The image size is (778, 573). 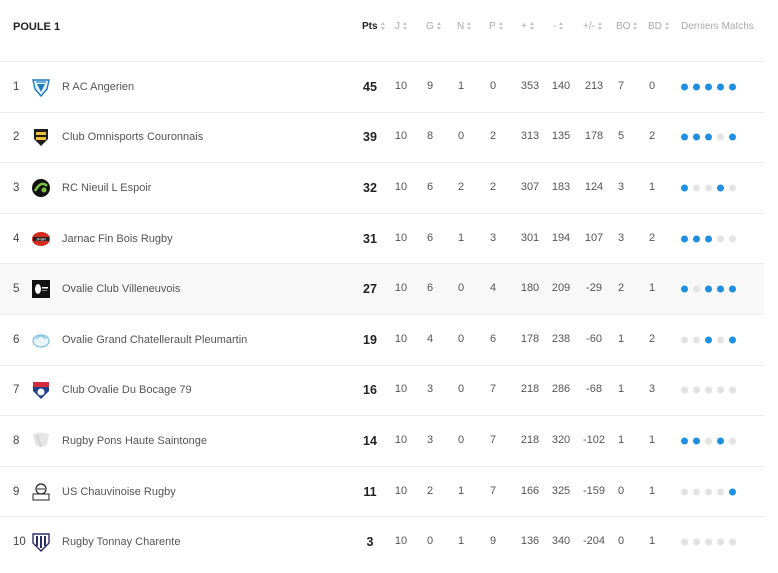 I want to click on team-name: Jarnac Fin Bois Rugby, so click(x=117, y=239).